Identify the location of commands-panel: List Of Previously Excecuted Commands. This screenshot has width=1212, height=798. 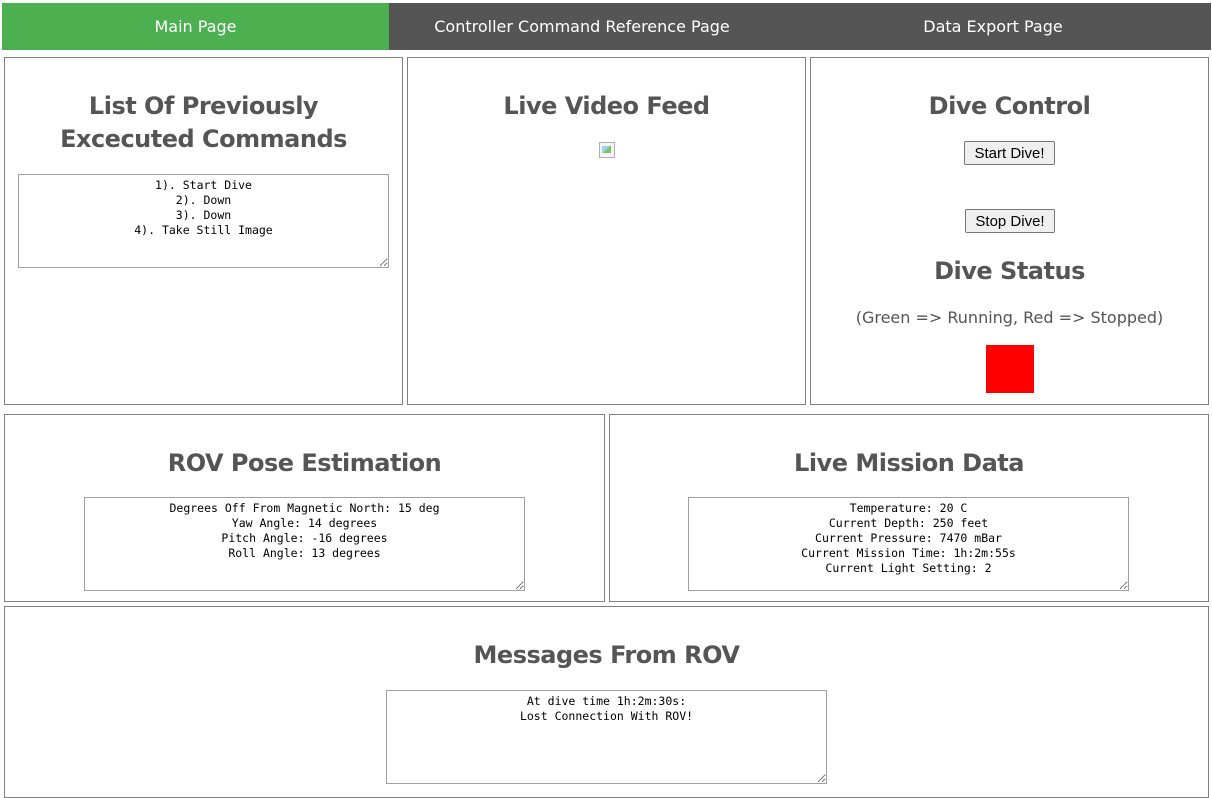
(203, 231).